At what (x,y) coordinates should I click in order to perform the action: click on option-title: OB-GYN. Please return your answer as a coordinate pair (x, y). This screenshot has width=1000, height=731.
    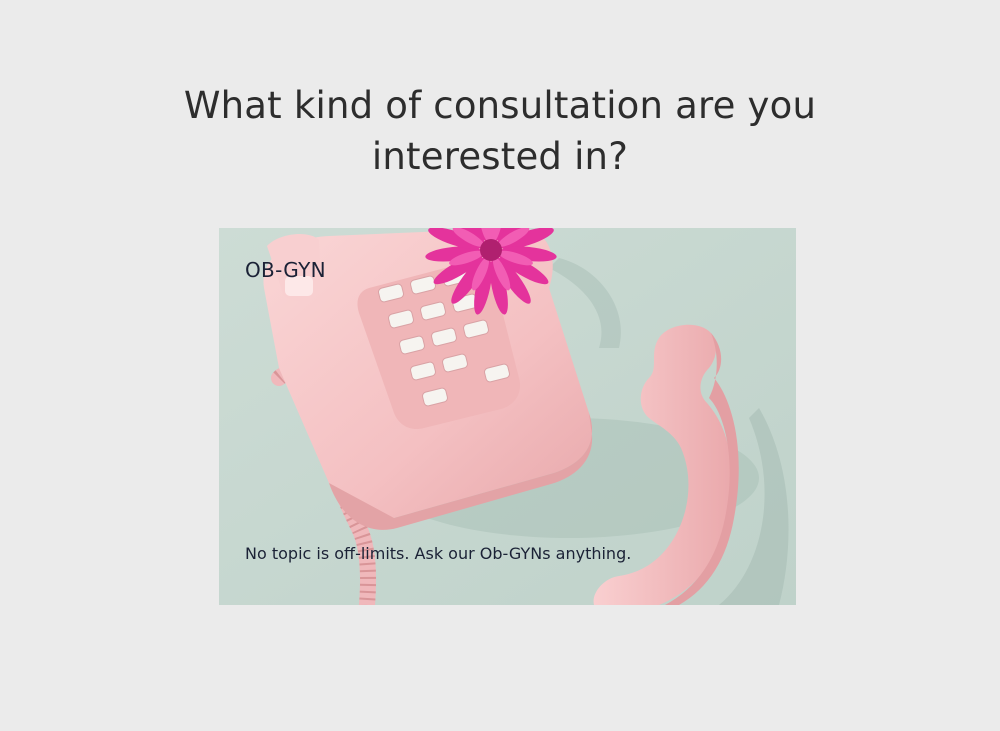
    Looking at the image, I should click on (285, 270).